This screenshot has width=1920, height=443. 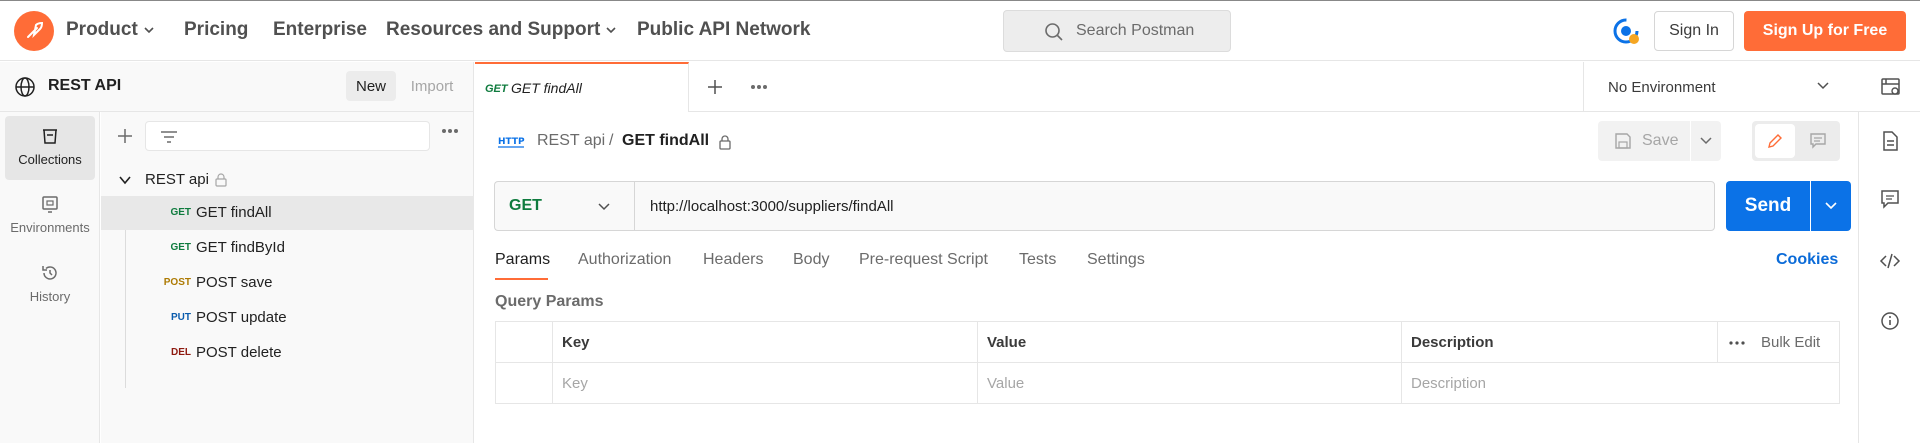 I want to click on method-select: GET, so click(x=564, y=206).